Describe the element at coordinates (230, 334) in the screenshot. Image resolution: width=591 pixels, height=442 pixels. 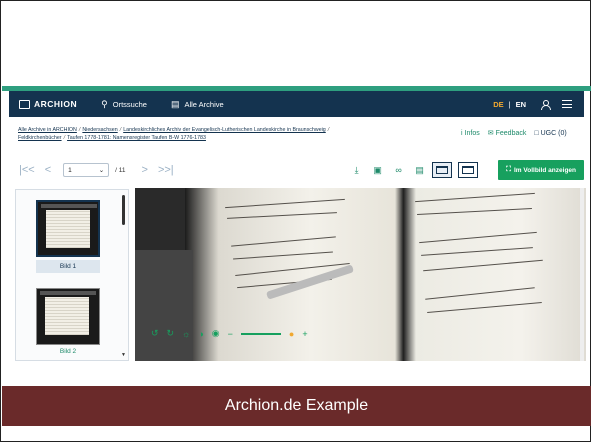
I see `zoom-out-icon: −` at that location.